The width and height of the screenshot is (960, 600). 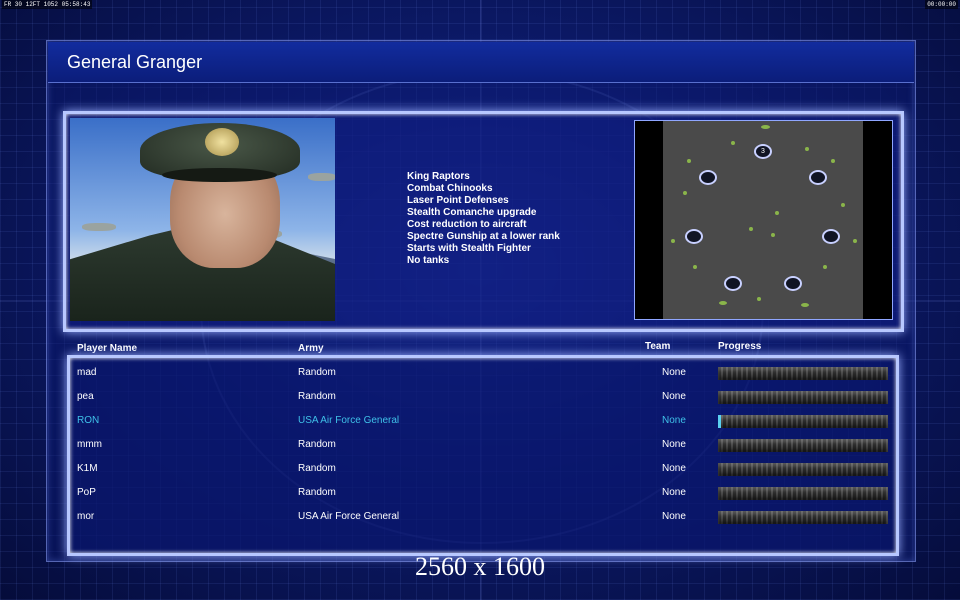 I want to click on general-portrait, so click(x=202, y=219).